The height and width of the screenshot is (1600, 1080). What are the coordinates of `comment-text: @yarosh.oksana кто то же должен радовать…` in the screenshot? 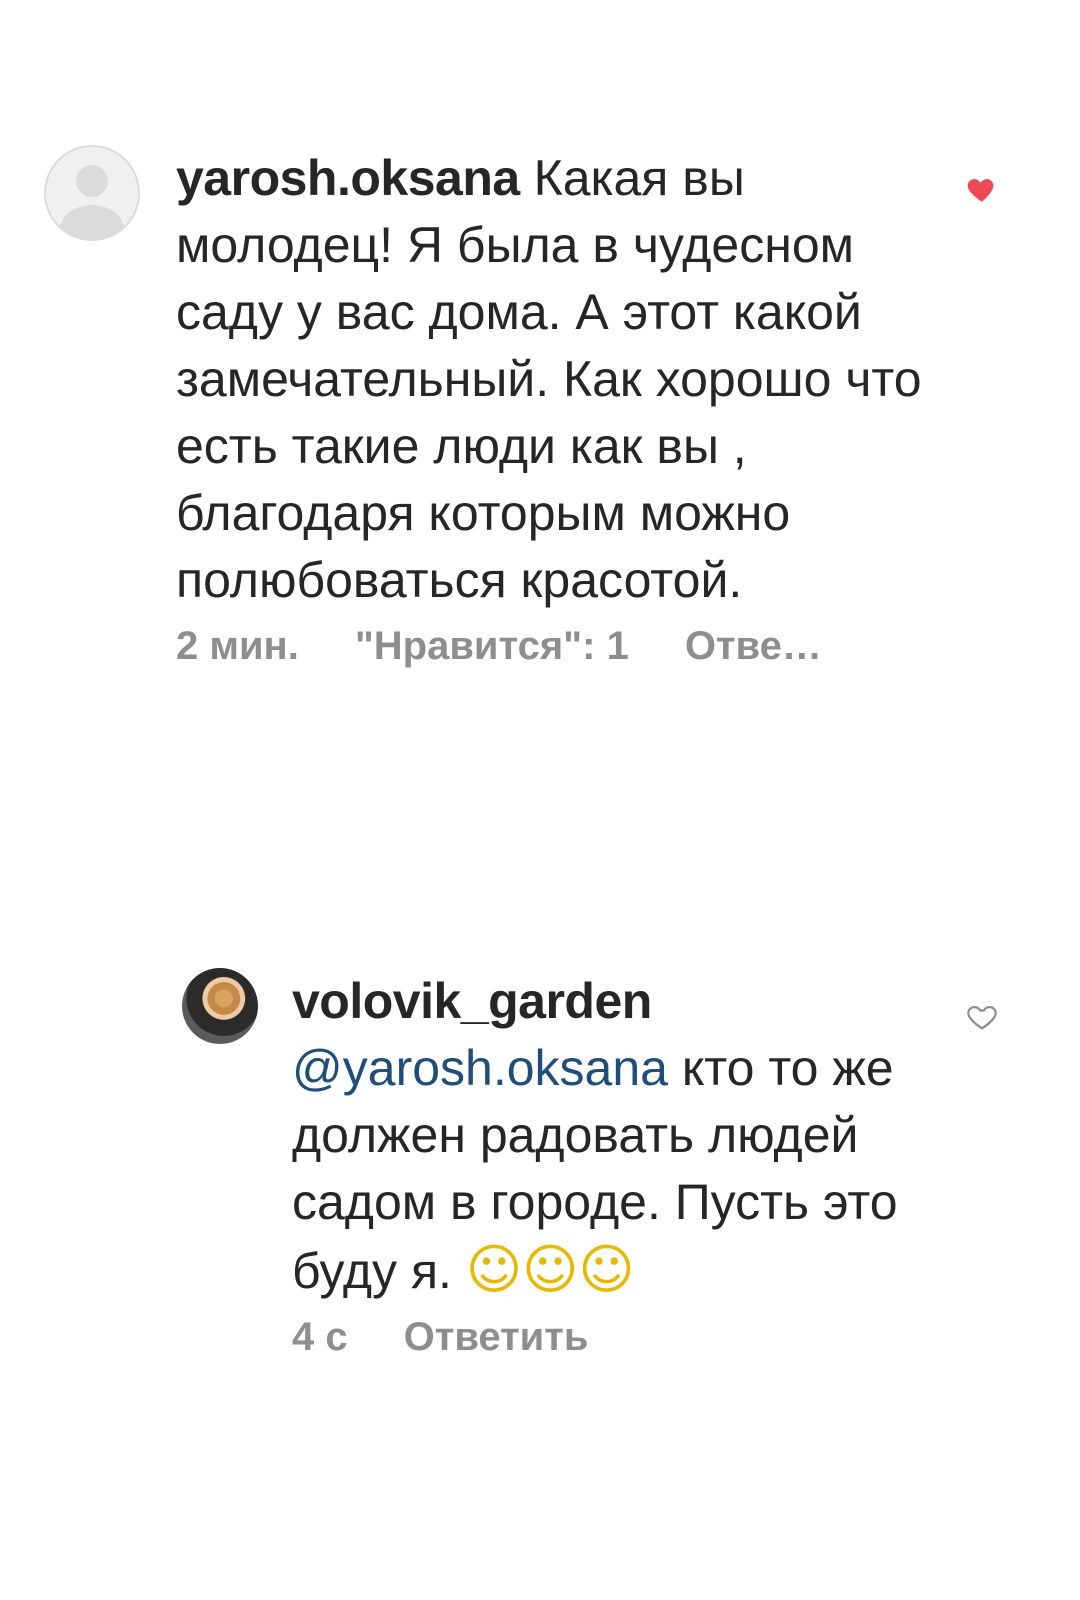 It's located at (612, 1170).